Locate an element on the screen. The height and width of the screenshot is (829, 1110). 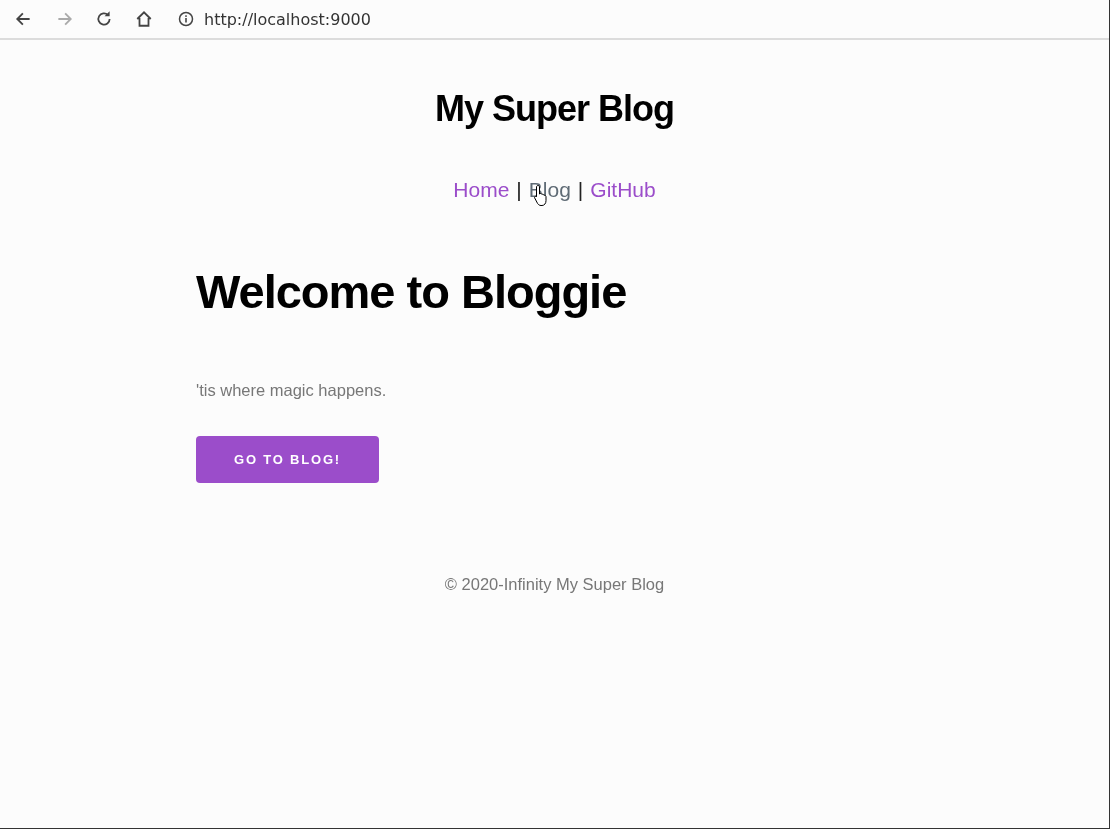
info-icon is located at coordinates (186, 19).